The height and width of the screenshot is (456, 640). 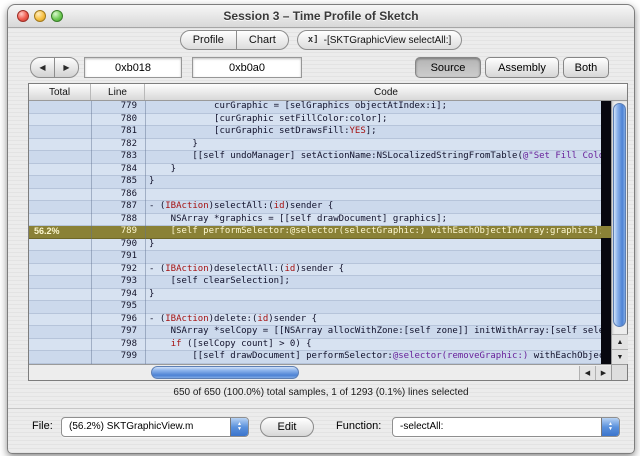 I want to click on code-cell: - (IBAction)deselectAll:(id)sender {, so click(x=247, y=268).